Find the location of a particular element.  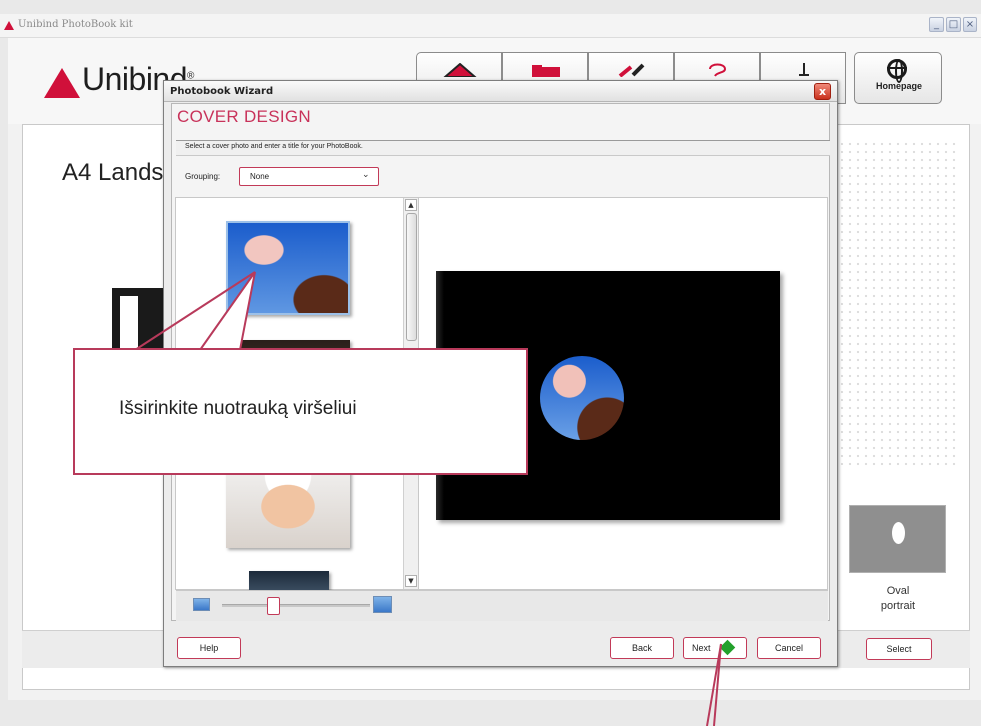

homepage-label: Homepage is located at coordinates (898, 86).